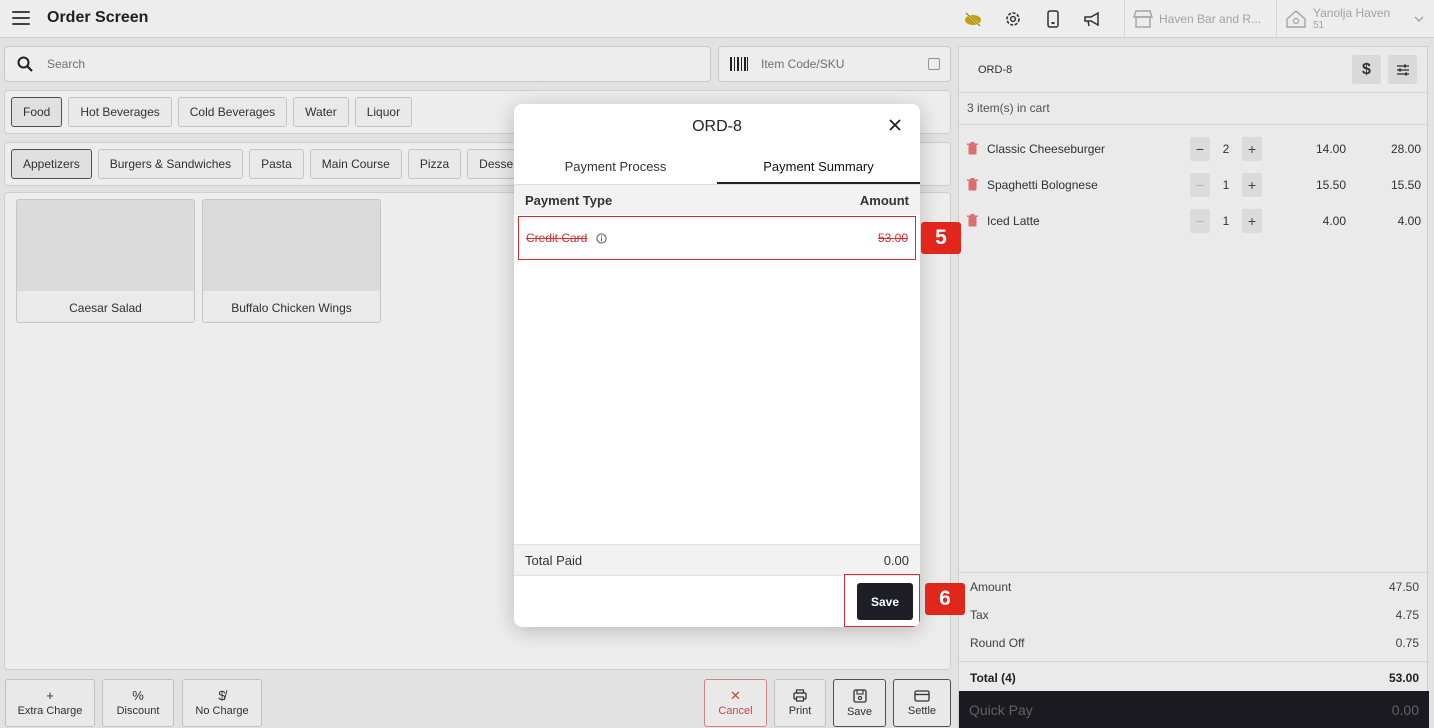 The image size is (1434, 728). I want to click on total-paid-value: 0.00, so click(896, 560).